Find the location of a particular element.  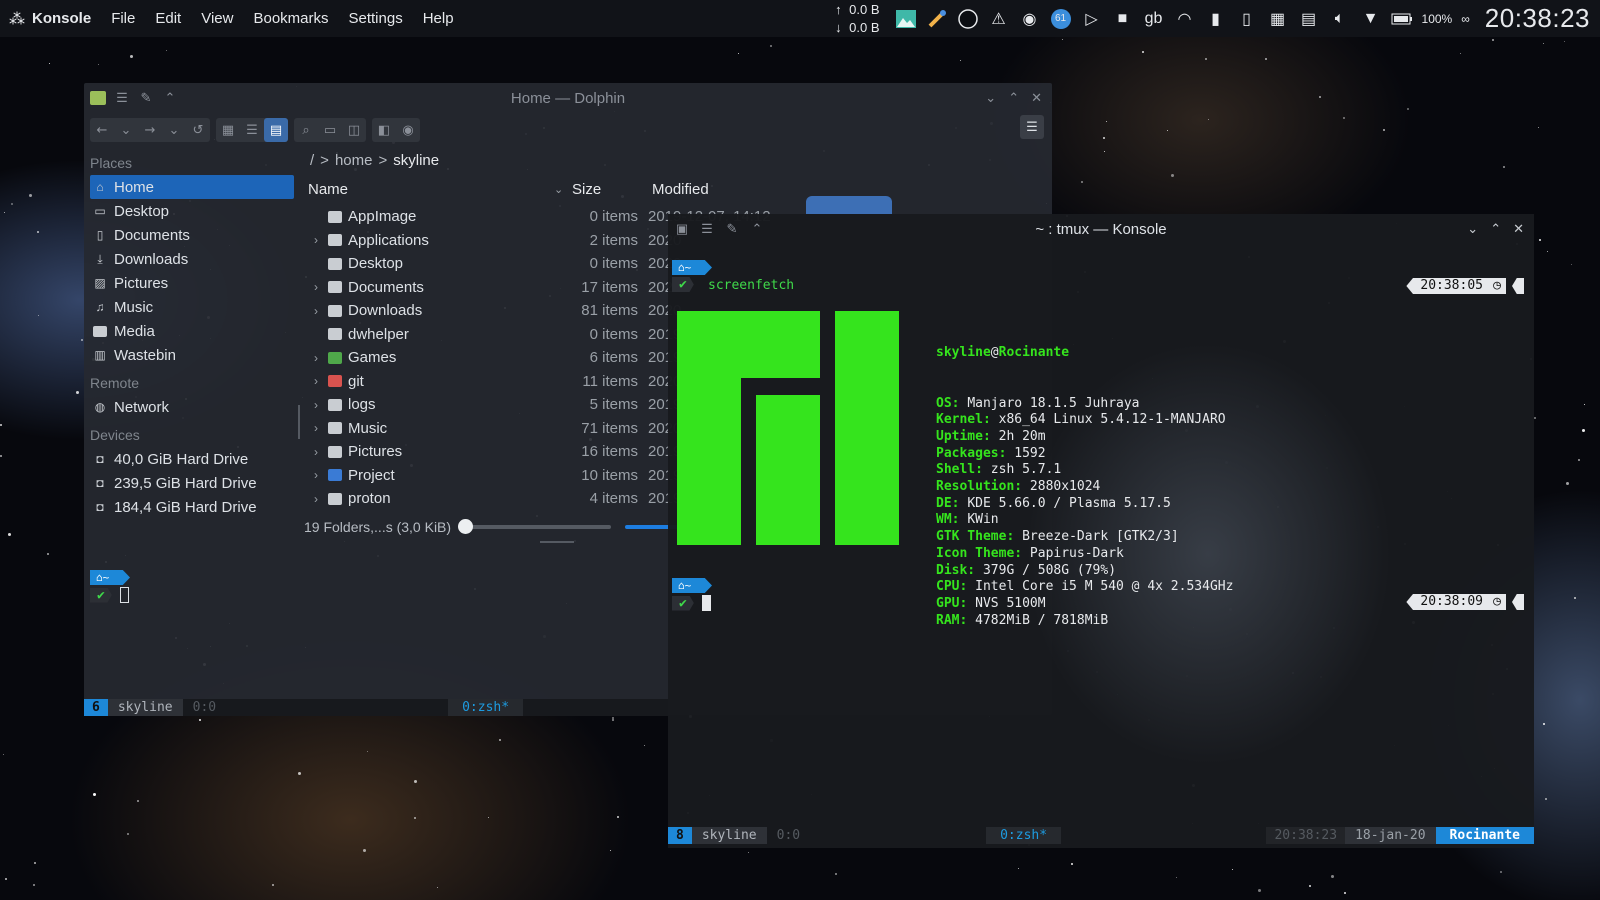

clock: 20:38:23 is located at coordinates (1537, 18).